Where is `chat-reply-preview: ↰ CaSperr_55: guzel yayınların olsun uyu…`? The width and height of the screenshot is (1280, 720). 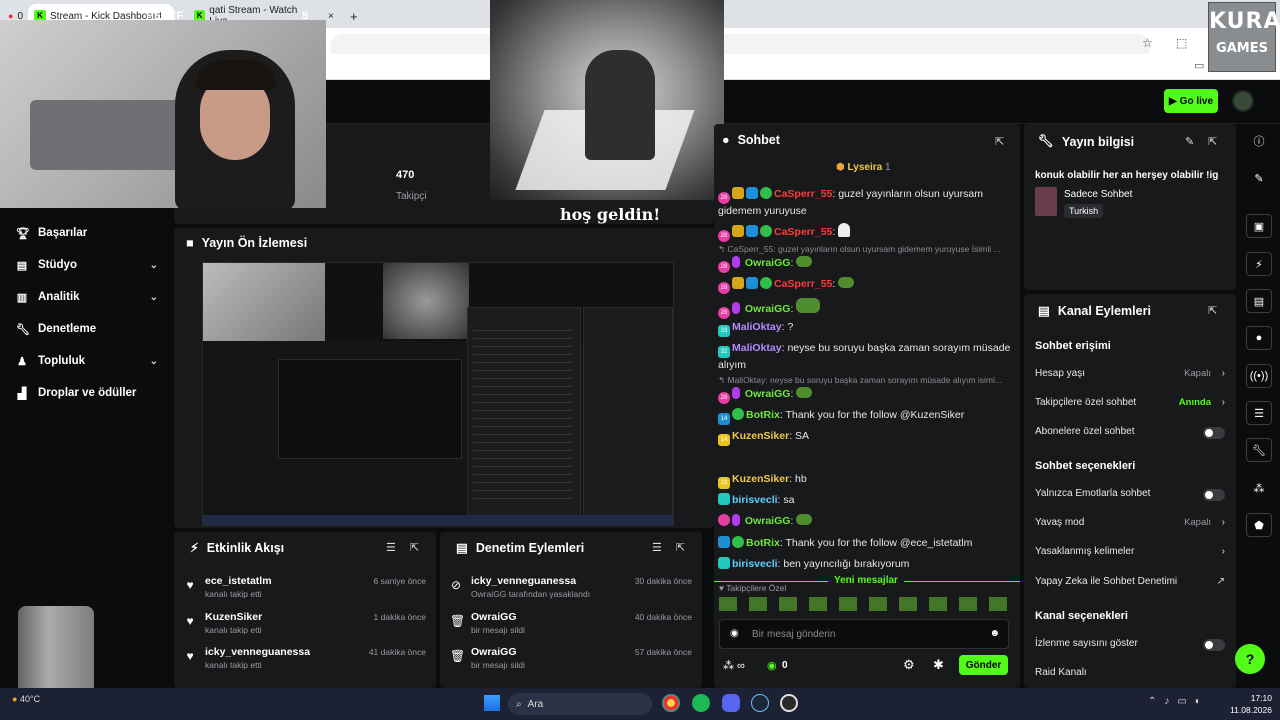
chat-reply-preview: ↰ CaSperr_55: guzel yayınların olsun uyu… is located at coordinates (867, 249).